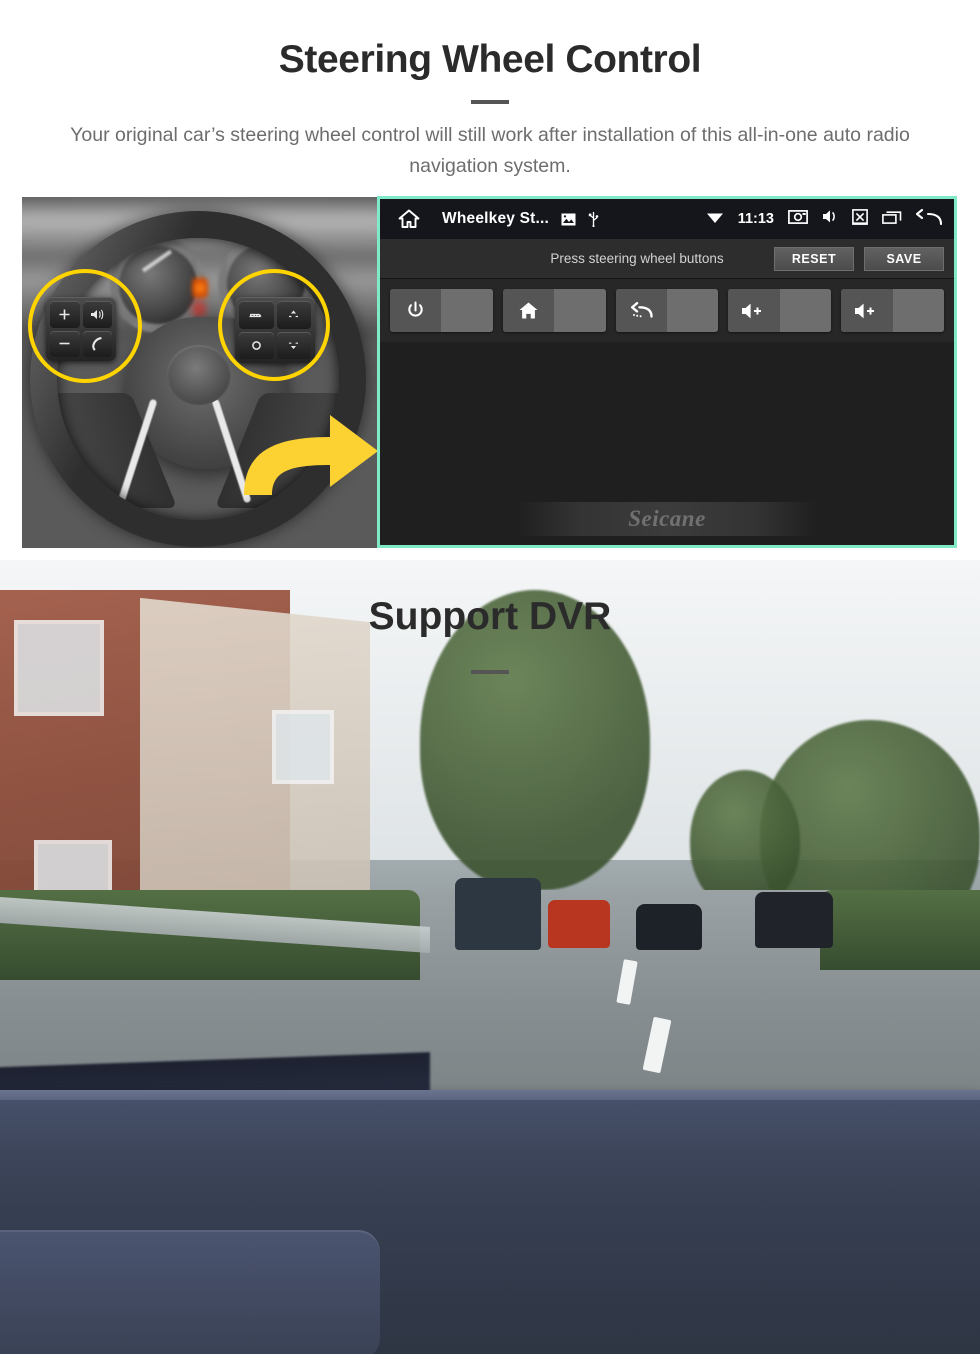 This screenshot has width=980, height=1354. I want to click on wheelkey-slot-power, so click(441, 310).